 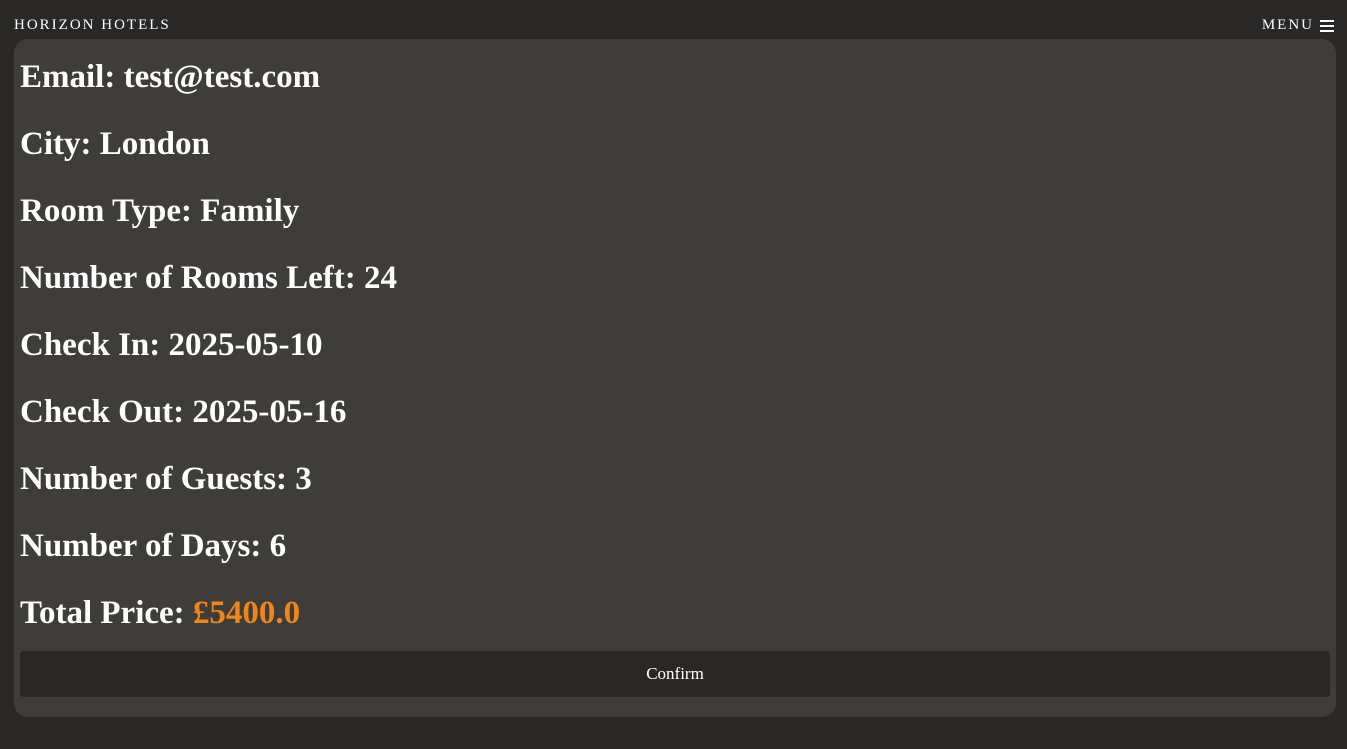 What do you see at coordinates (675, 674) in the screenshot?
I see `confirm-button: Confirm` at bounding box center [675, 674].